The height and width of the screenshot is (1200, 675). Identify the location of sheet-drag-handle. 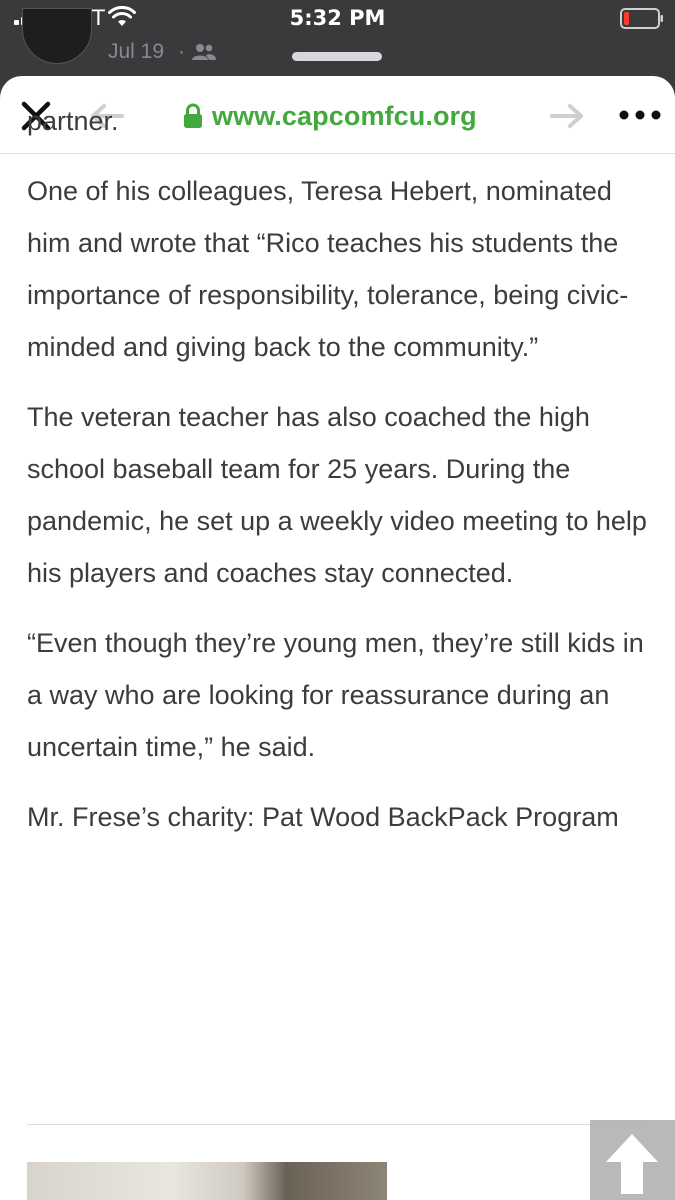
(337, 56).